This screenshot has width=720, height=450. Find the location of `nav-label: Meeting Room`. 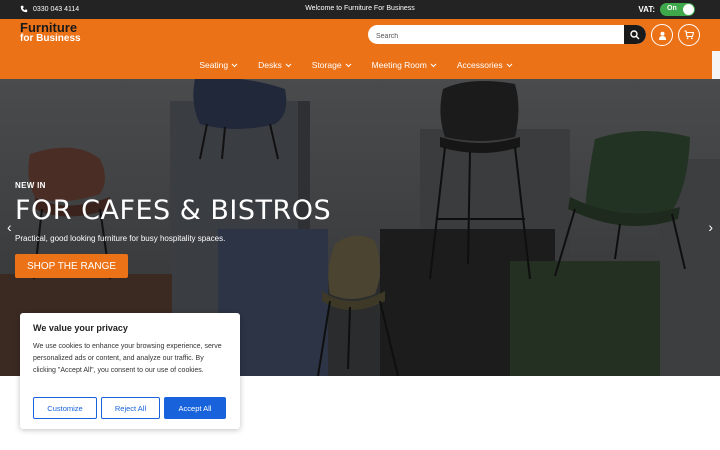

nav-label: Meeting Room is located at coordinates (399, 65).